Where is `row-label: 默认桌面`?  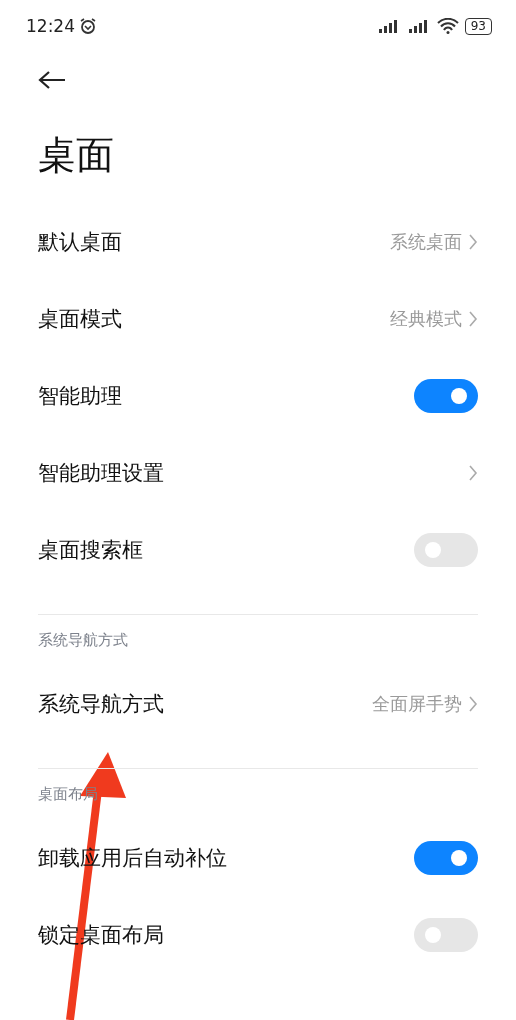
row-label: 默认桌面 is located at coordinates (80, 242).